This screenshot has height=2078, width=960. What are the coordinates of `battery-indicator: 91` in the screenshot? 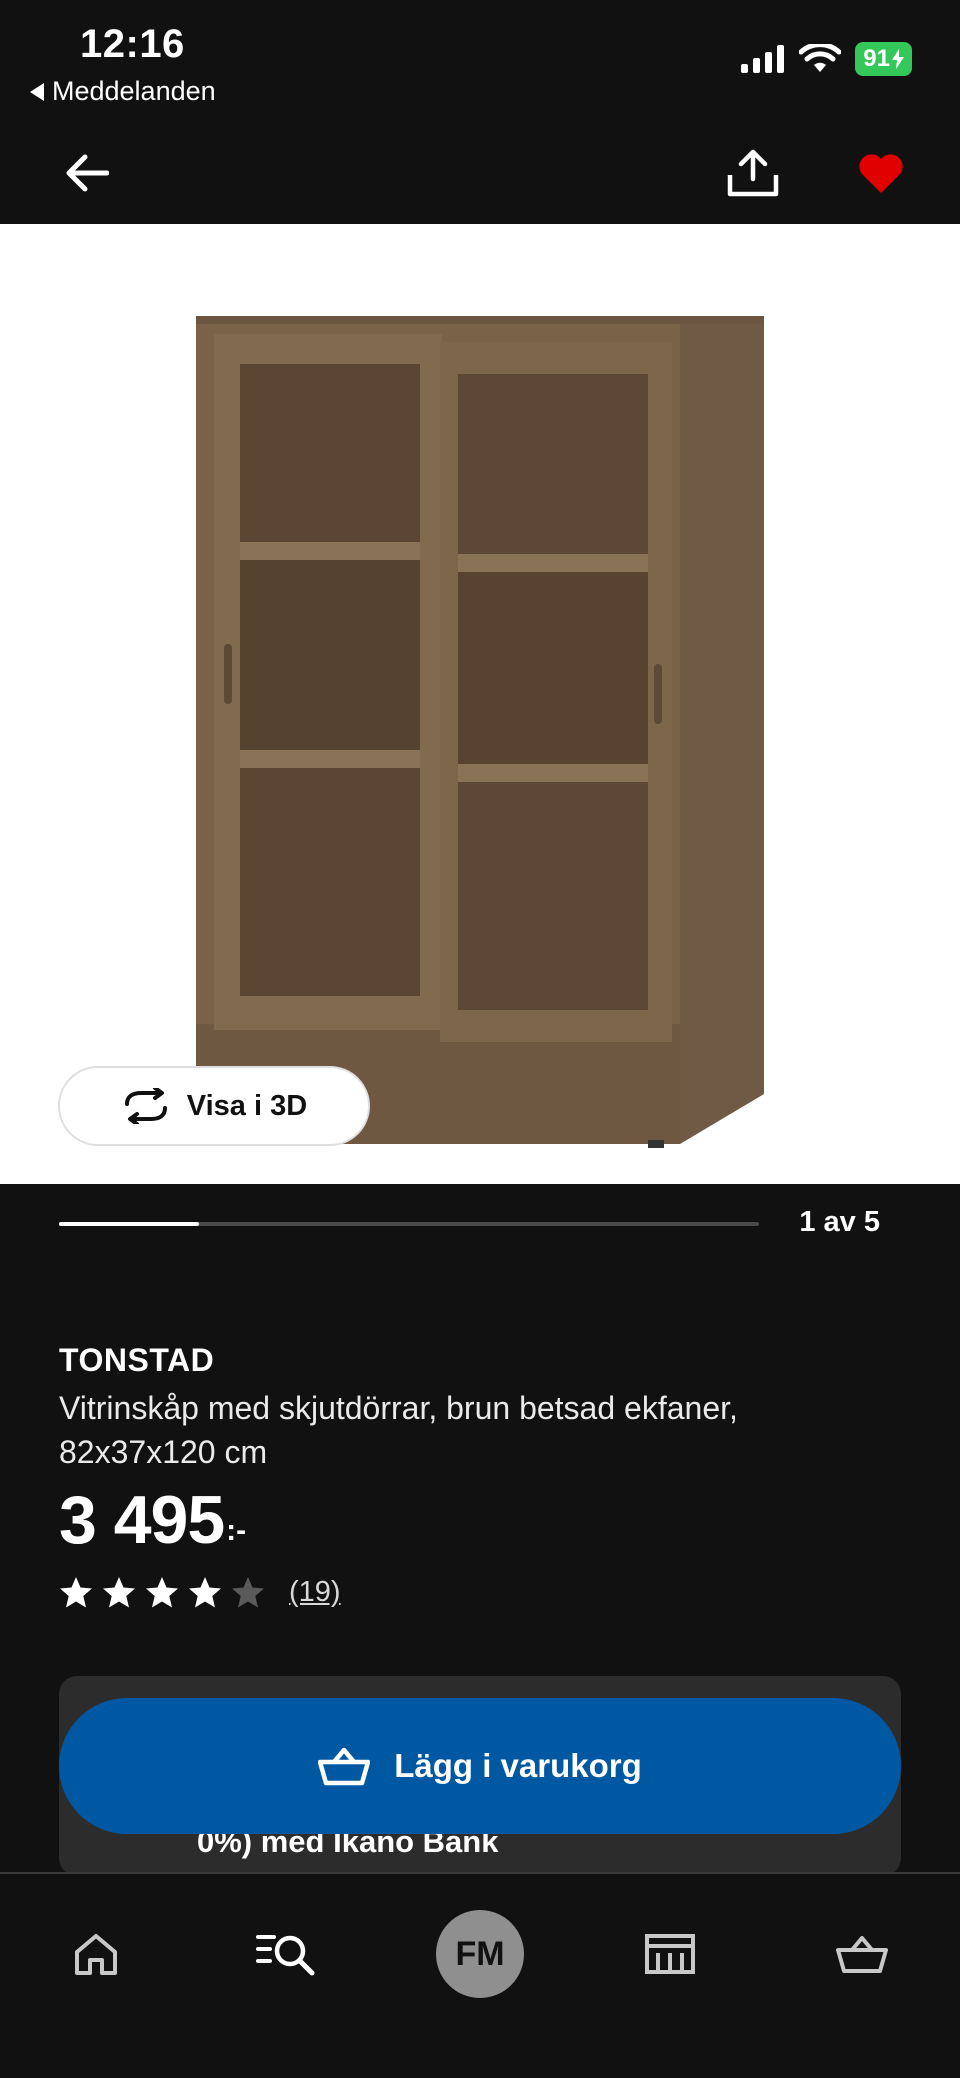 It's located at (883, 59).